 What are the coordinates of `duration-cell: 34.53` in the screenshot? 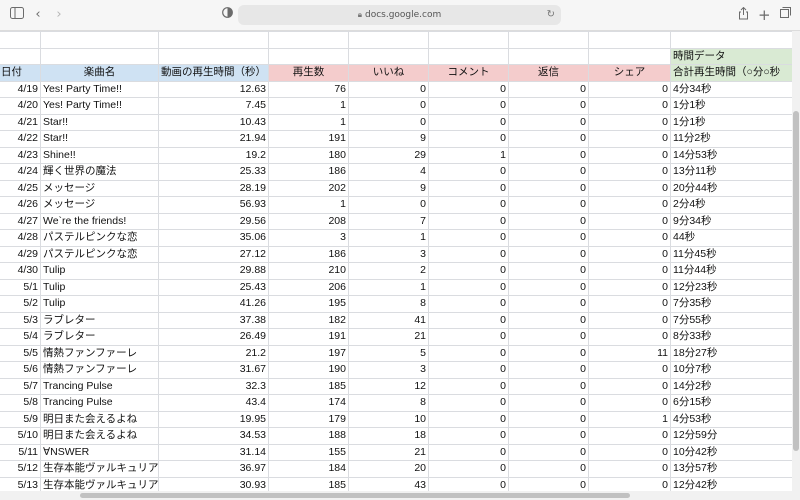 It's located at (213, 436).